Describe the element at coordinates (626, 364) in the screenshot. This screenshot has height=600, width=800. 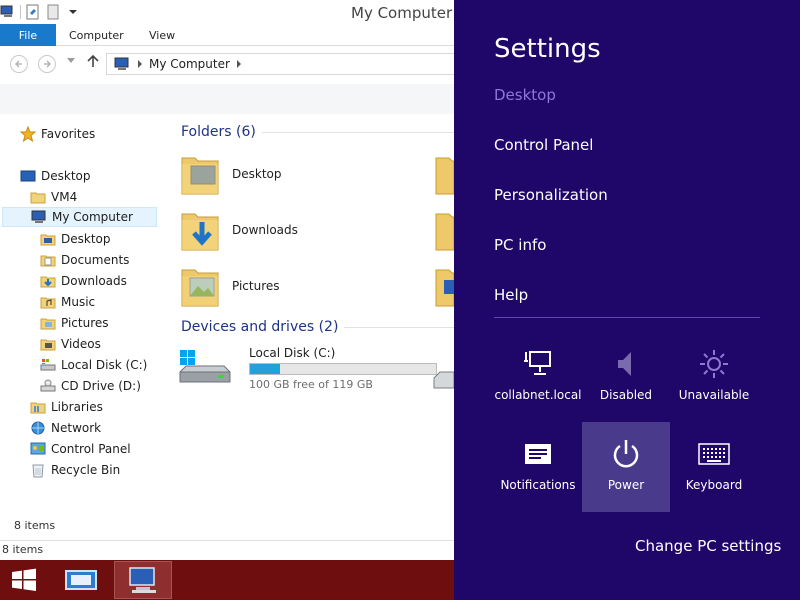
I see `volume-icon` at that location.